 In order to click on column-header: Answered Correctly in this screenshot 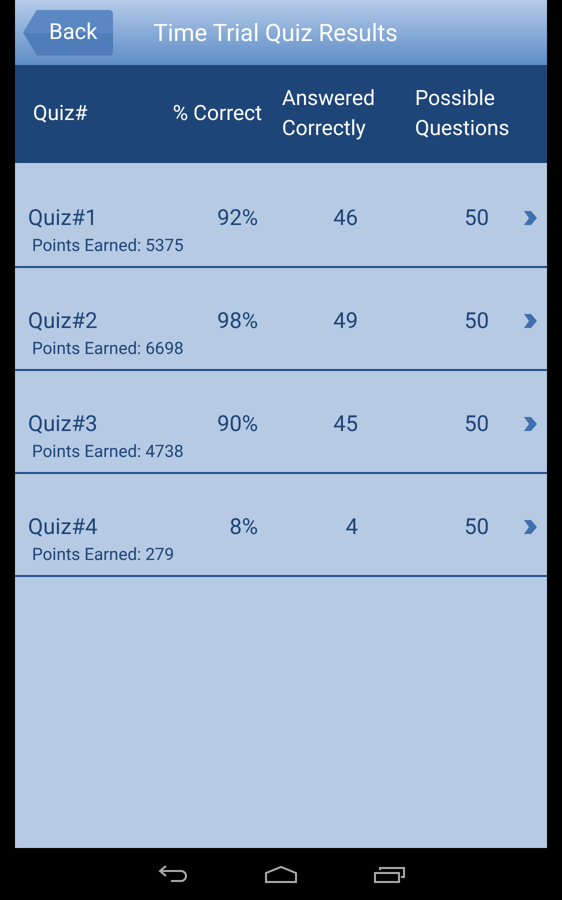, I will do `click(329, 114)`.